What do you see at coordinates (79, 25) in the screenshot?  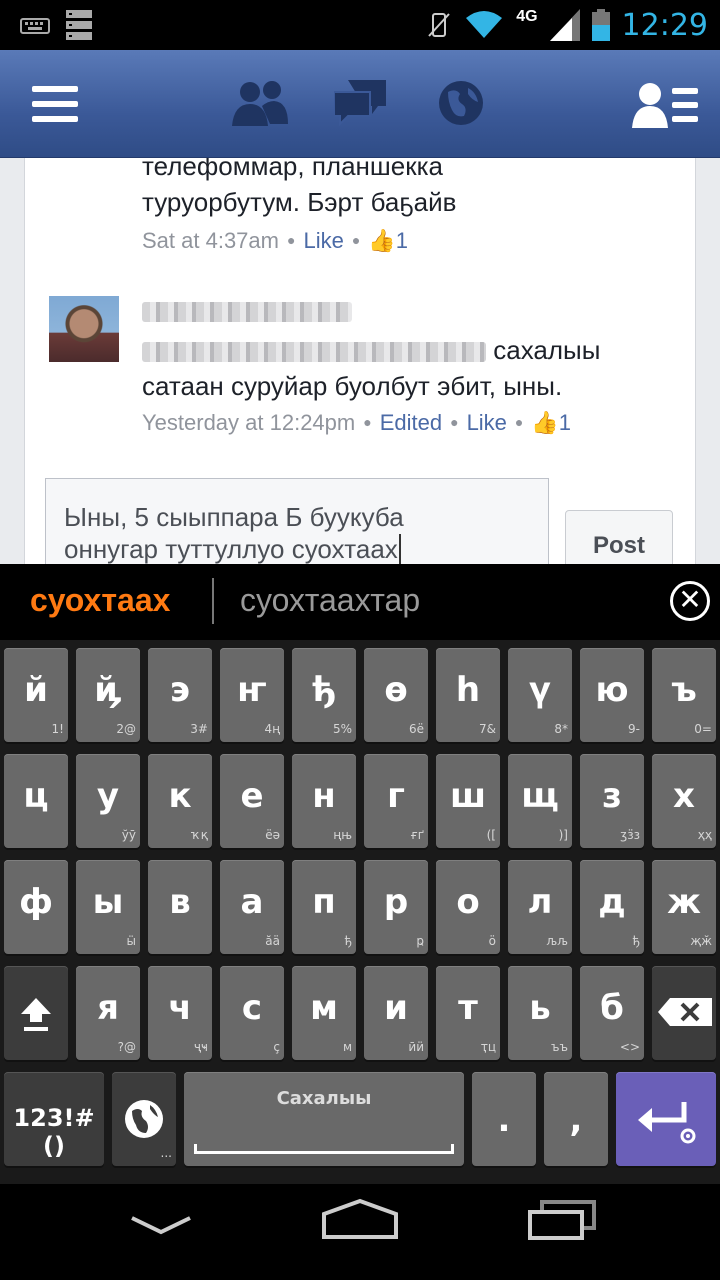 I see `storage-icon` at bounding box center [79, 25].